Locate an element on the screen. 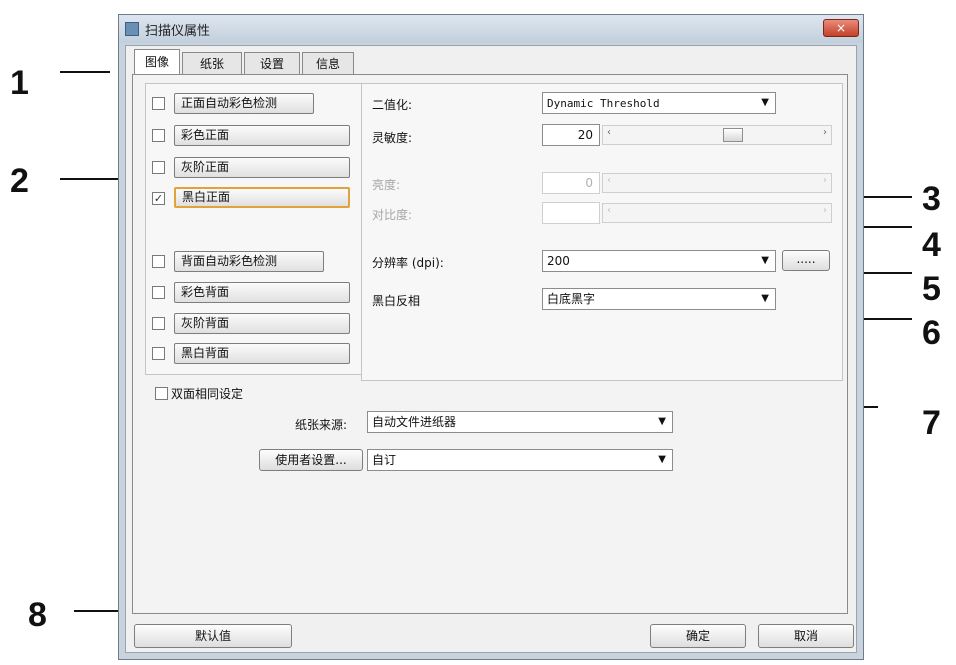 The height and width of the screenshot is (665, 956). checkbox-bw-back is located at coordinates (158, 353).